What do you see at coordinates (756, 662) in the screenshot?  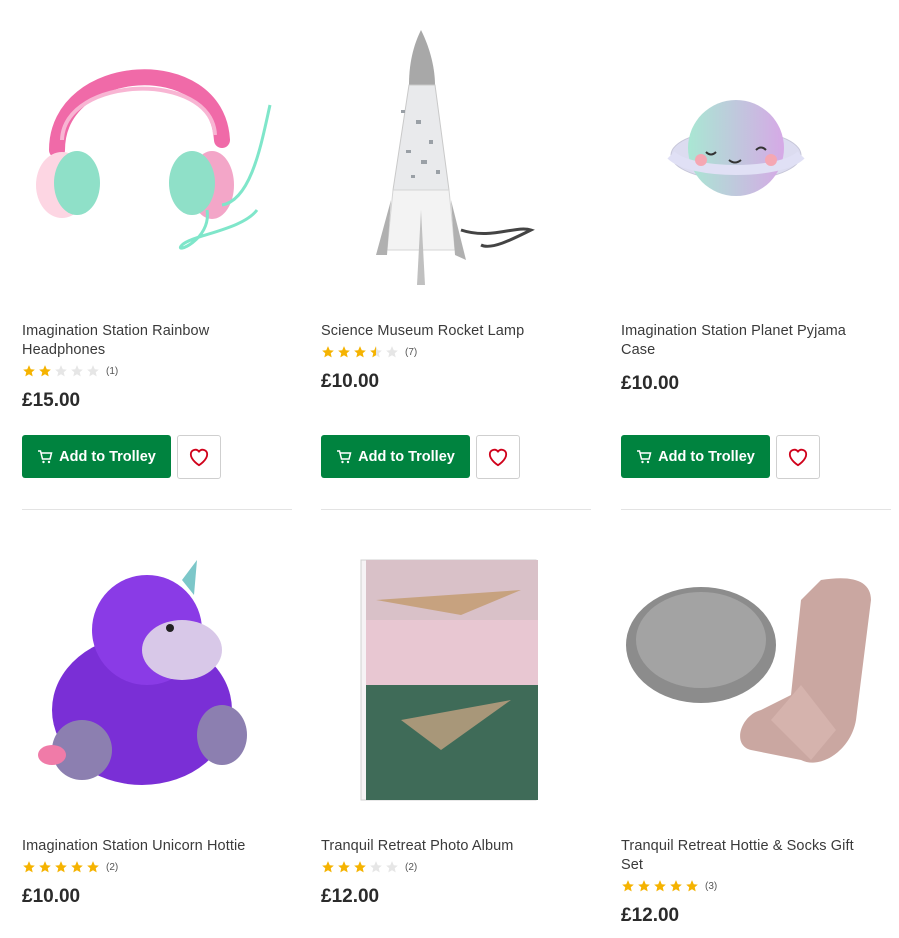 I see `product-image-hottie-socks` at bounding box center [756, 662].